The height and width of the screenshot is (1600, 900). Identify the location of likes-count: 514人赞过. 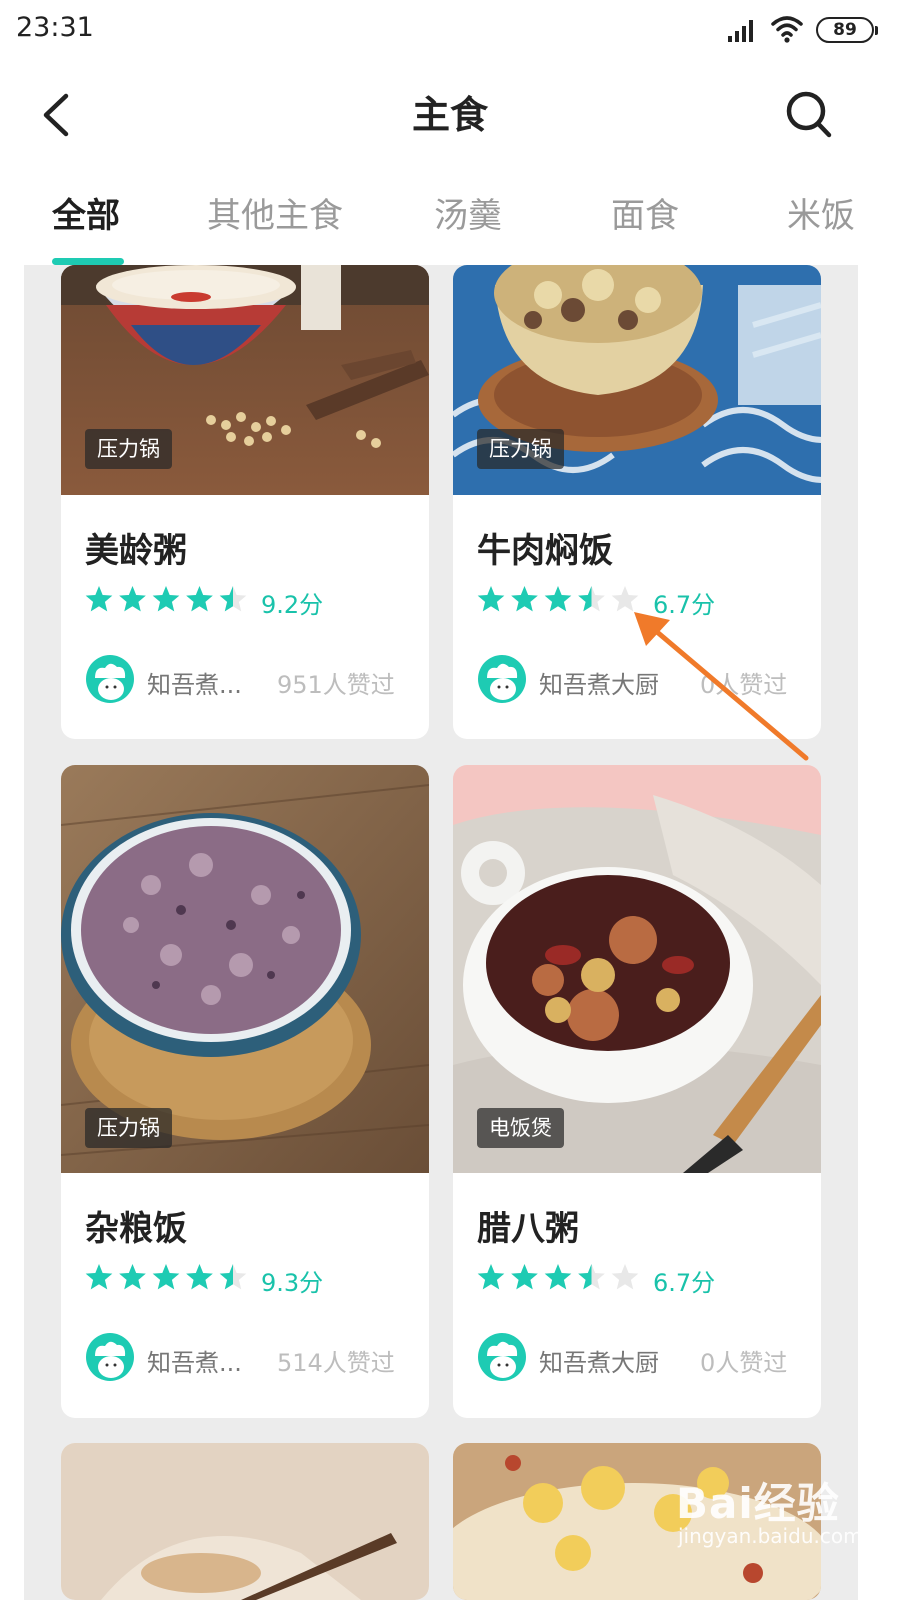
(336, 1363).